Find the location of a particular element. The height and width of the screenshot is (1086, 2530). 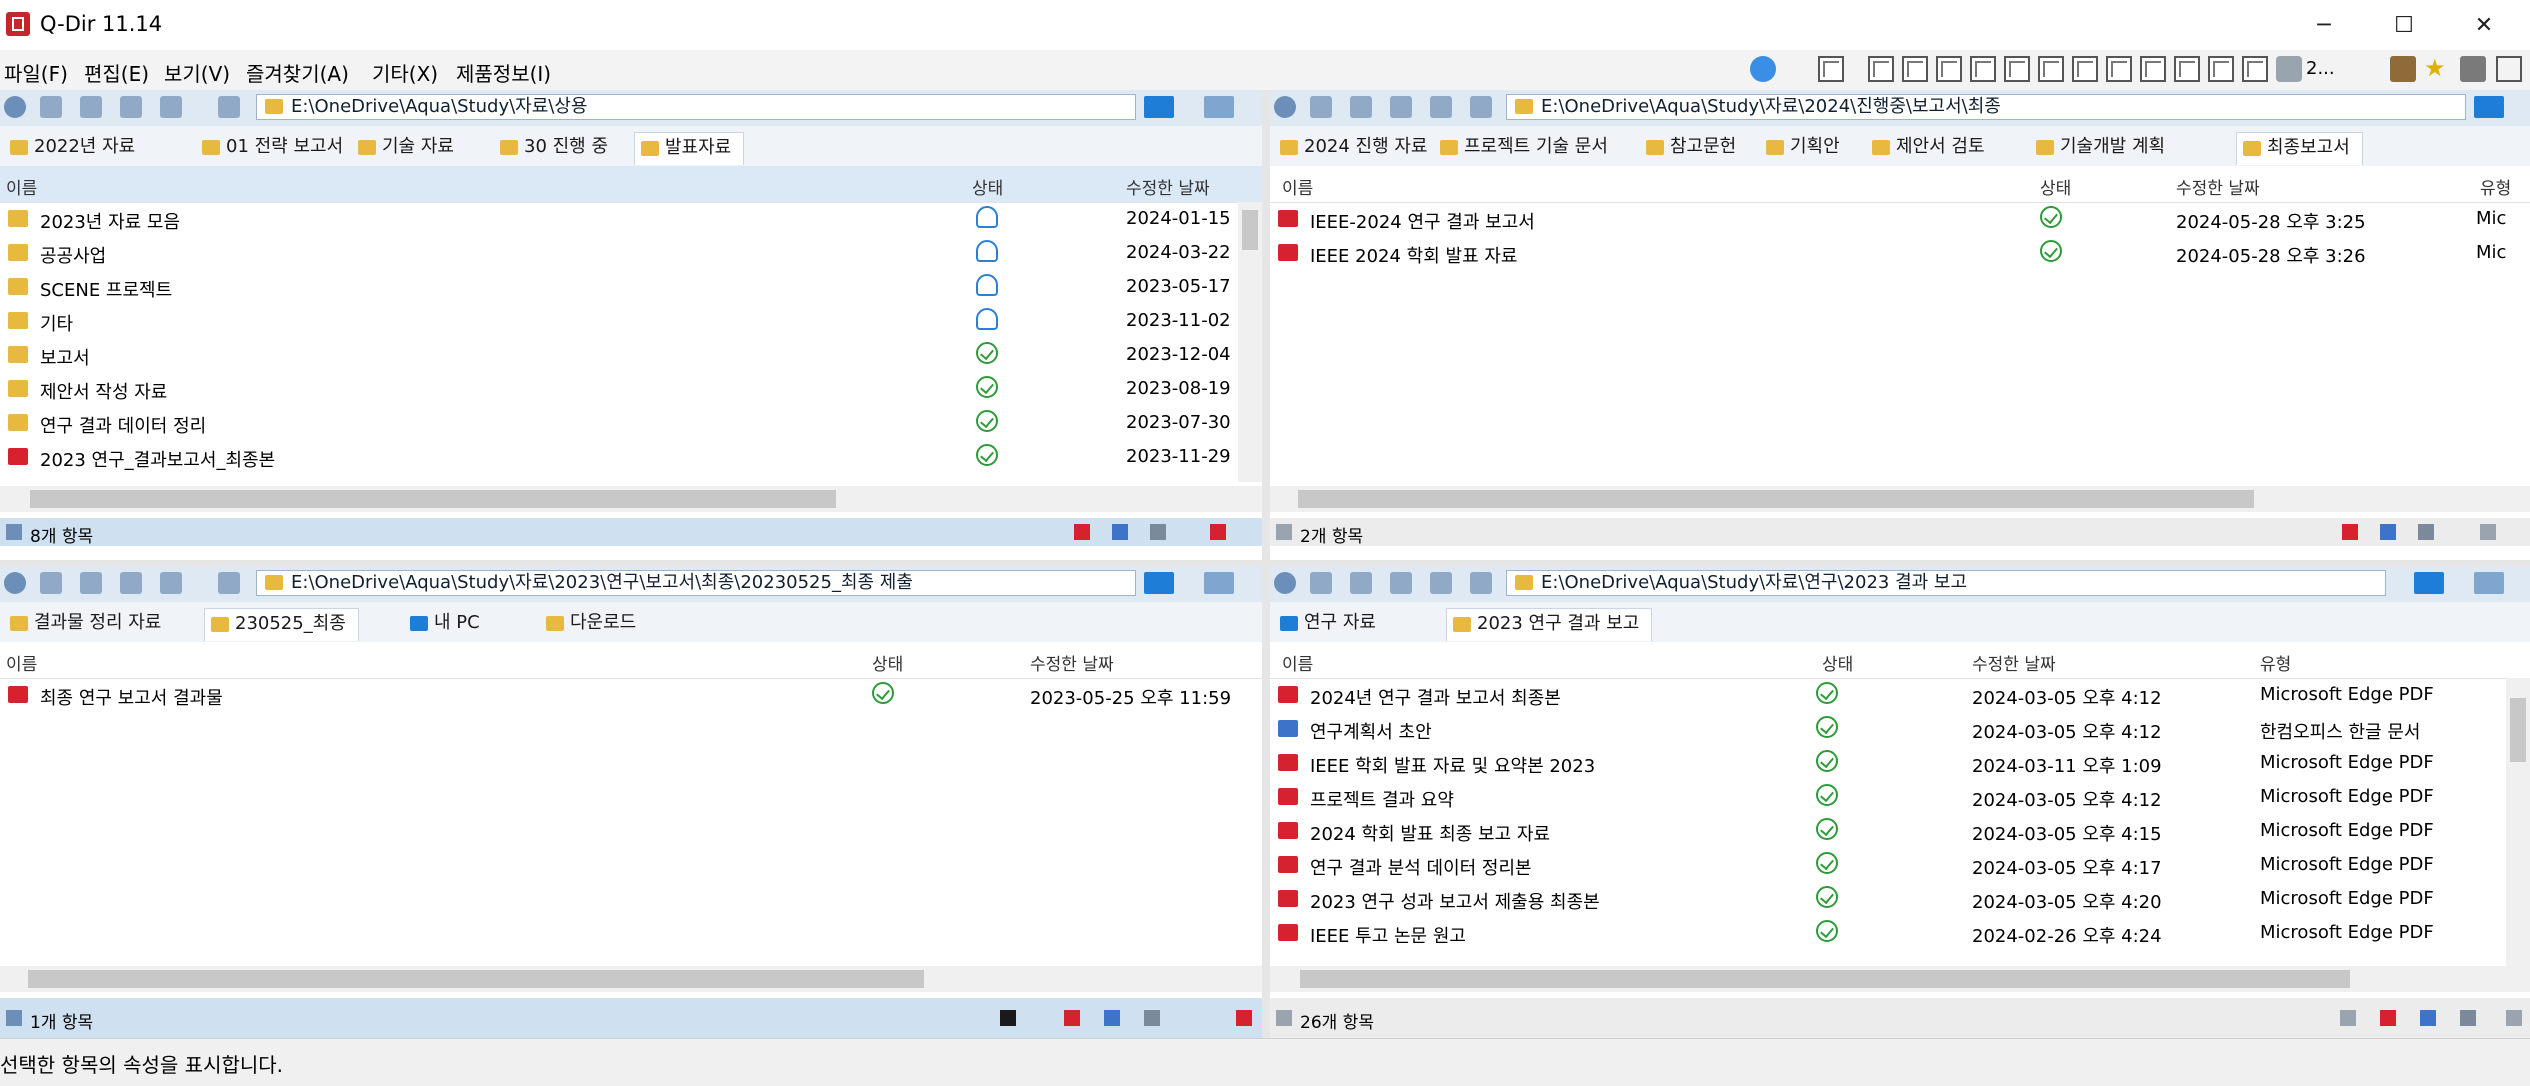

library-icon is located at coordinates (2403, 69).